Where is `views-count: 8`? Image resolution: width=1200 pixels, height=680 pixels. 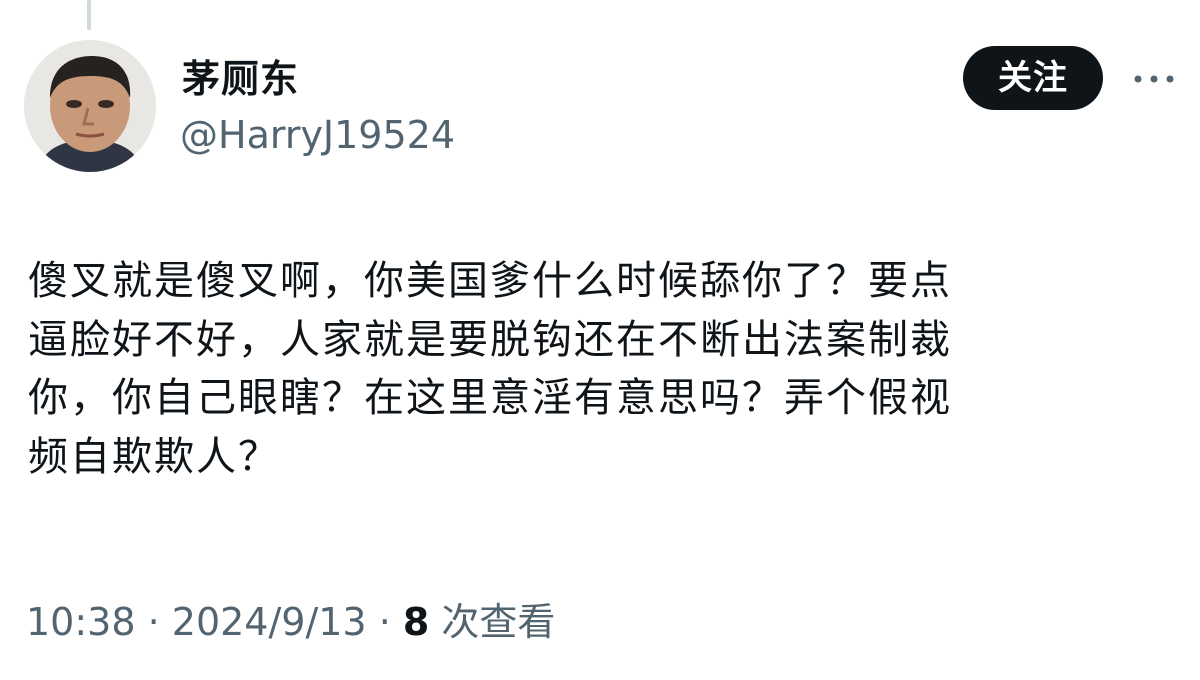
views-count: 8 is located at coordinates (416, 622).